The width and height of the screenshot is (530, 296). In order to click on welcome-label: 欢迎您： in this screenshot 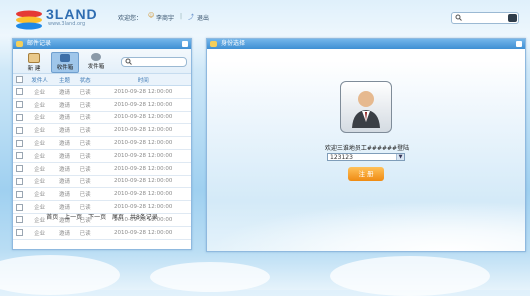, I will do `click(130, 18)`.